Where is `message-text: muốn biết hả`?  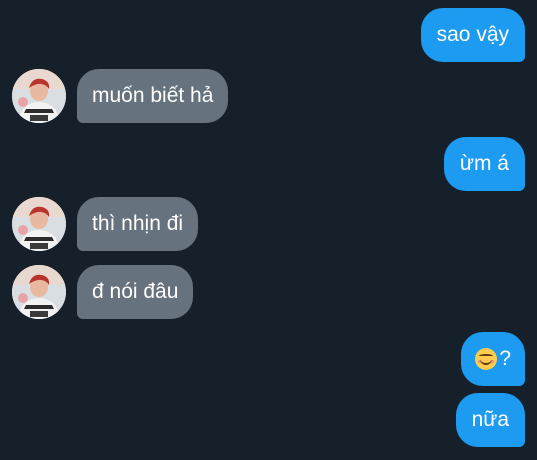
message-text: muốn biết hả is located at coordinates (153, 95).